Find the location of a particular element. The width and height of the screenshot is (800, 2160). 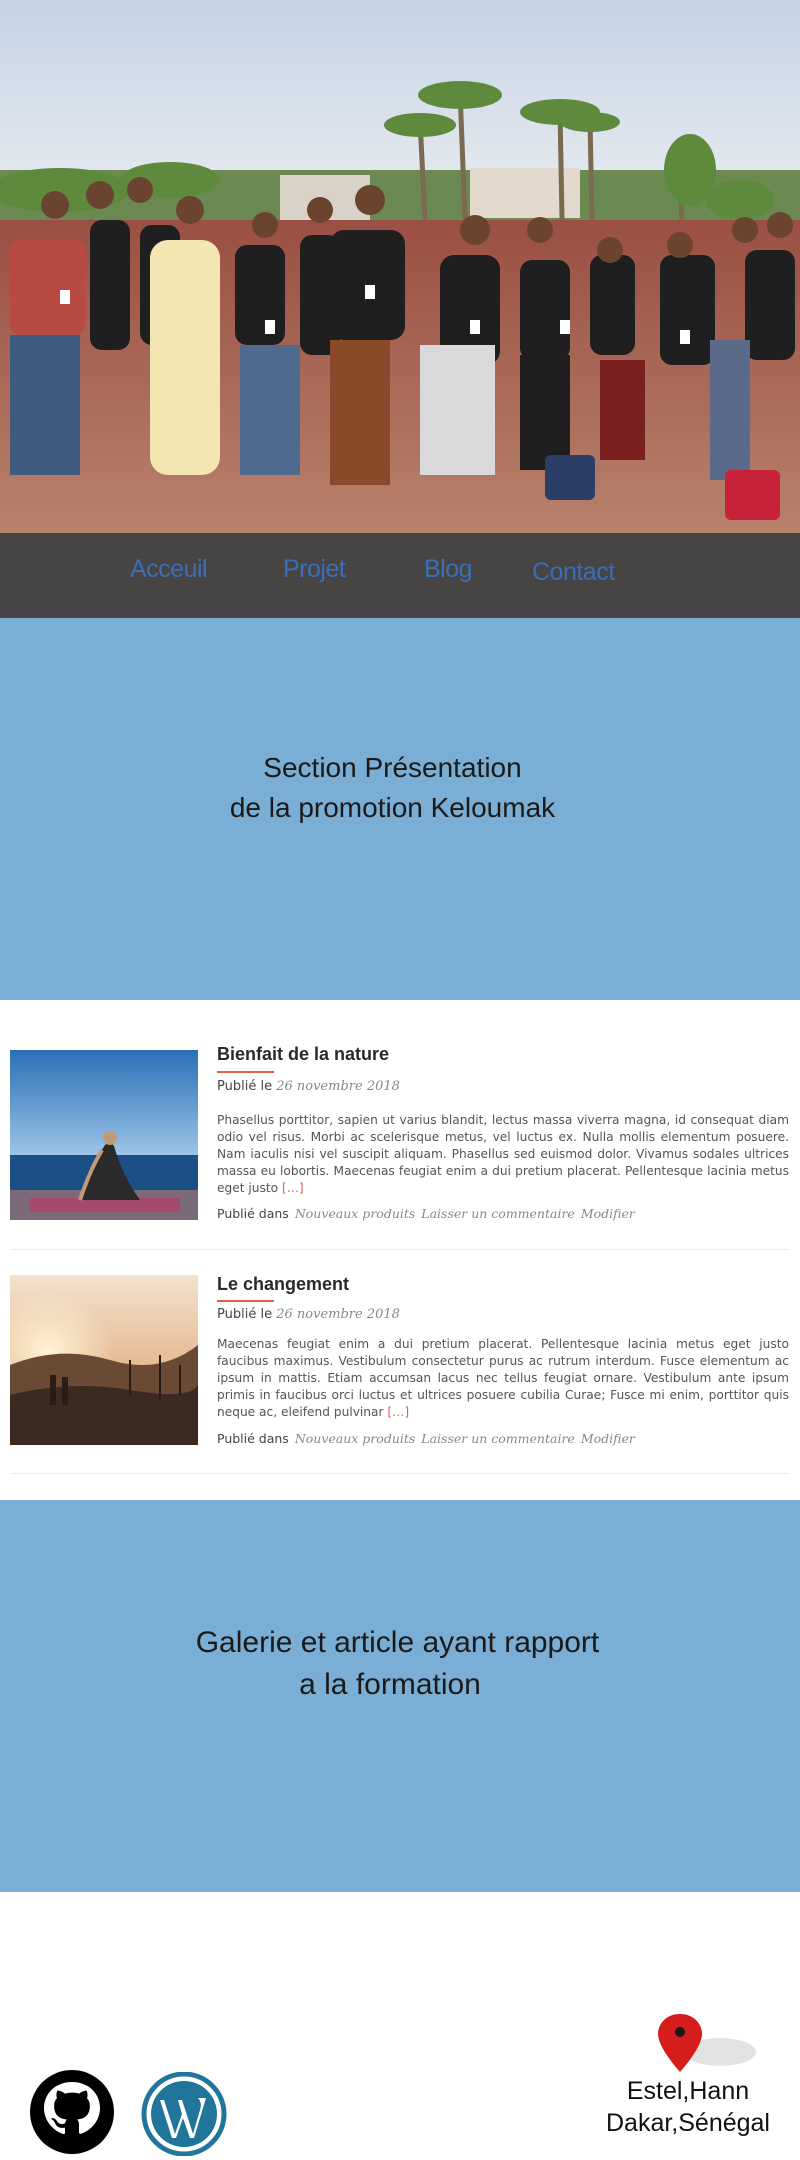

gallery-title-line1: Galerie et article ayant rapport is located at coordinates (397, 1642).